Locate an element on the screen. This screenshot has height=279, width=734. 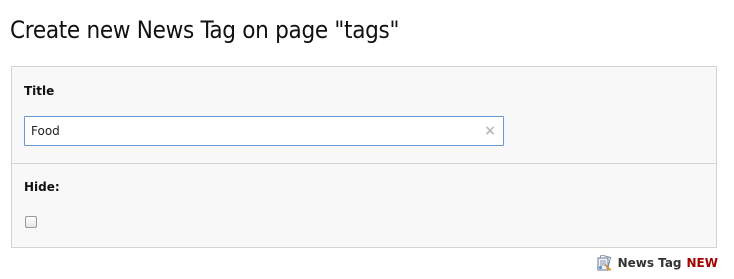
title-input-wrapper: × is located at coordinates (264, 131).